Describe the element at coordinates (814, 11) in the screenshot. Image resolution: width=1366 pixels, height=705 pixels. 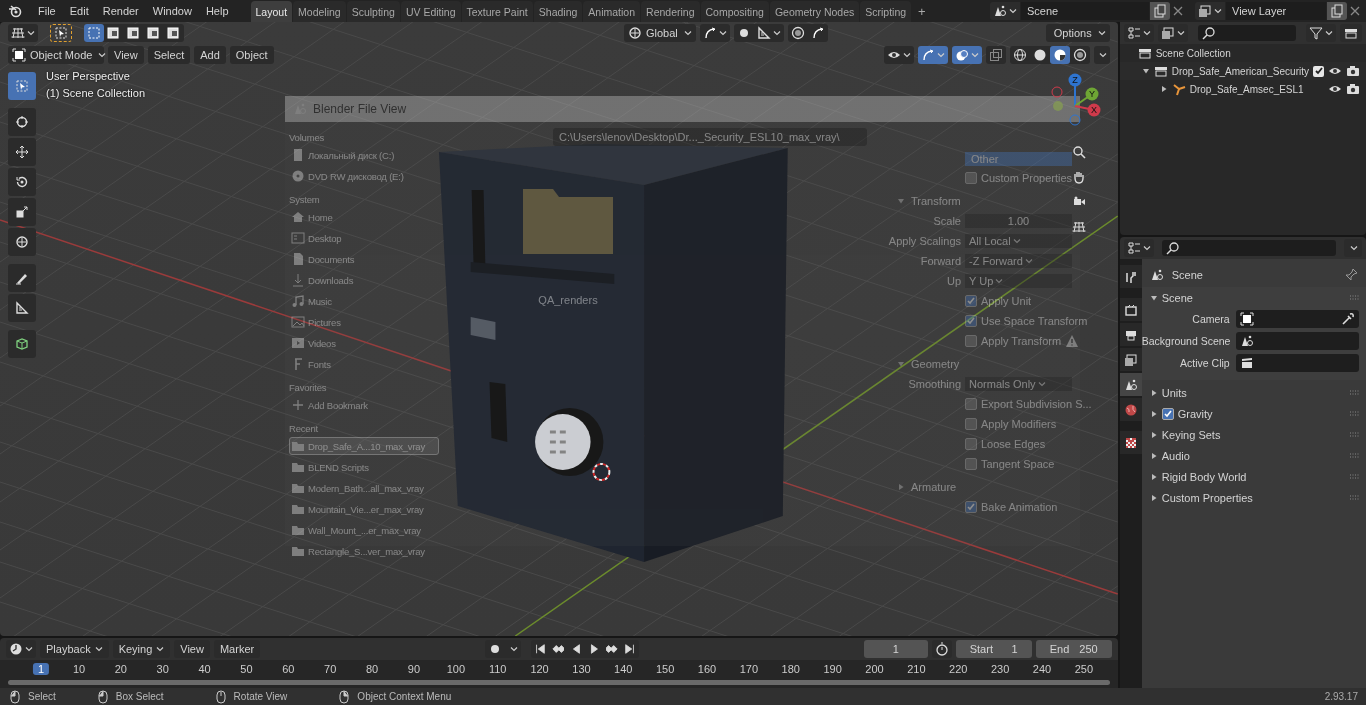
I see `workspace-tab: Geometry Nodes` at that location.